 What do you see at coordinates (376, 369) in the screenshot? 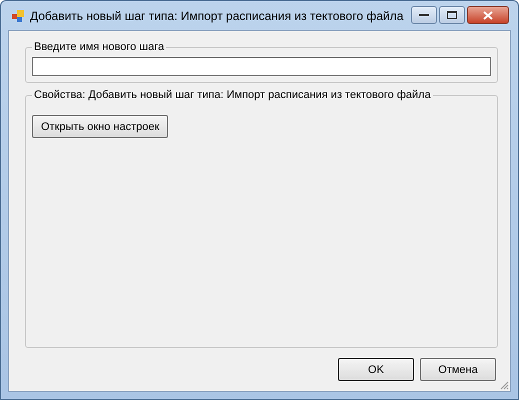
I see `ok-button: OK` at bounding box center [376, 369].